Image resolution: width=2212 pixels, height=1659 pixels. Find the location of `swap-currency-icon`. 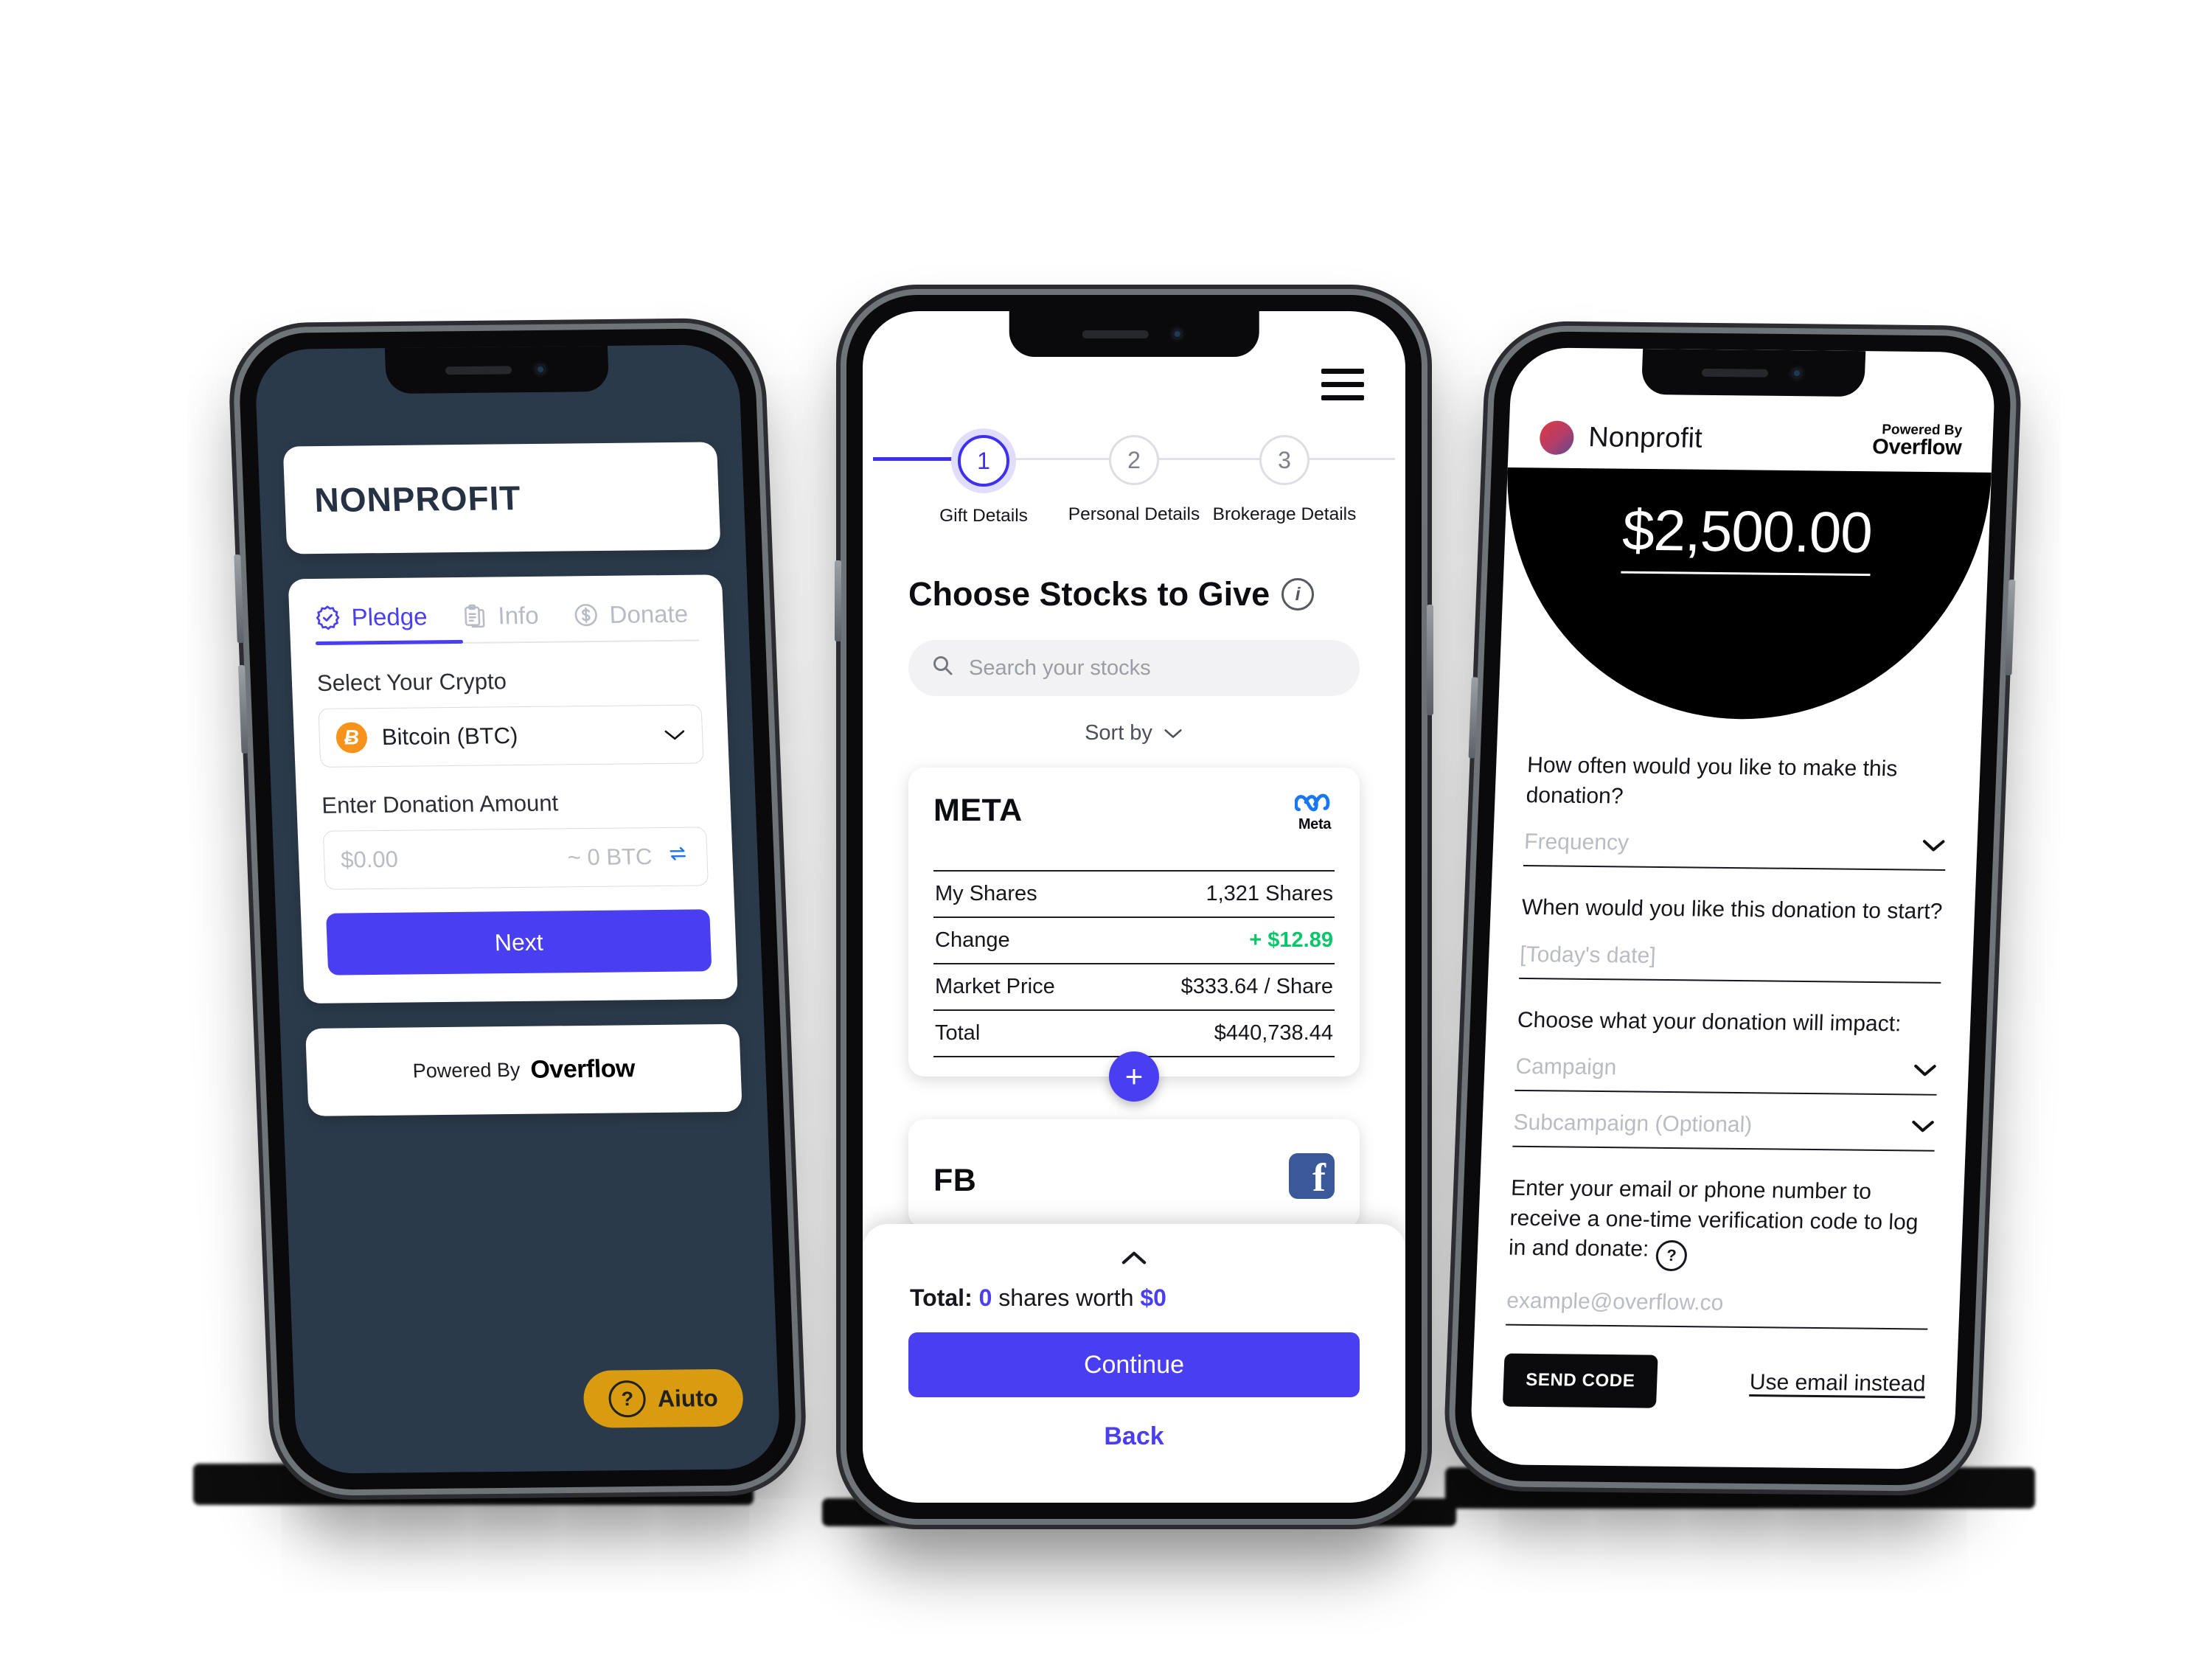

swap-currency-icon is located at coordinates (678, 857).